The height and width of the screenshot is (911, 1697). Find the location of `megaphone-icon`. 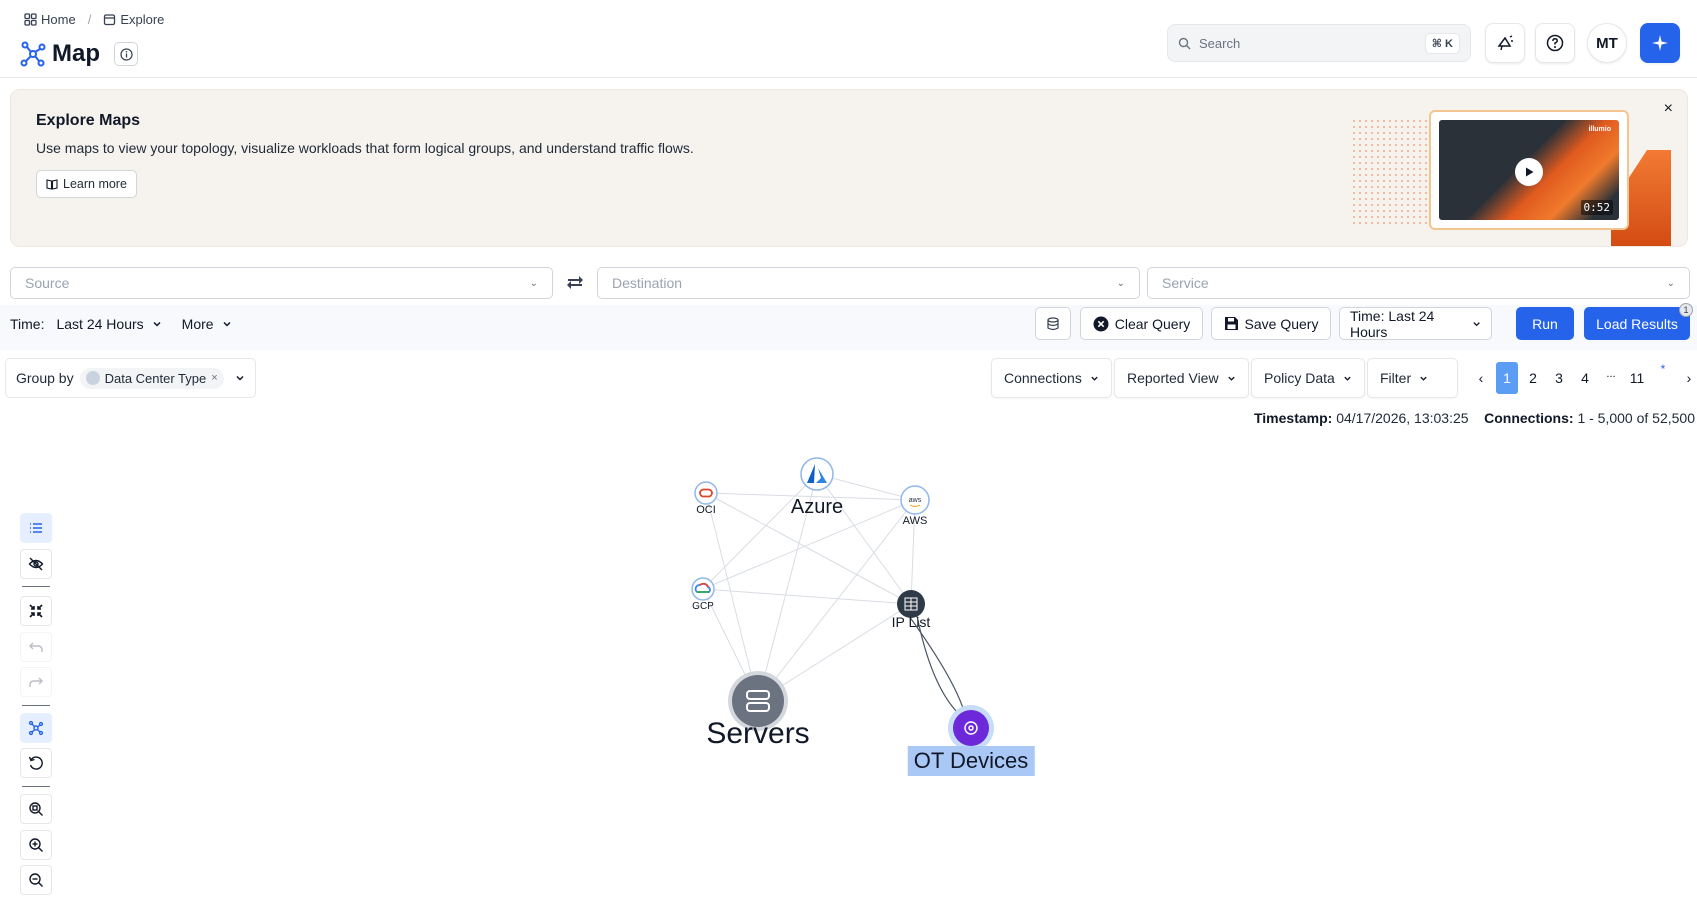

megaphone-icon is located at coordinates (1505, 43).